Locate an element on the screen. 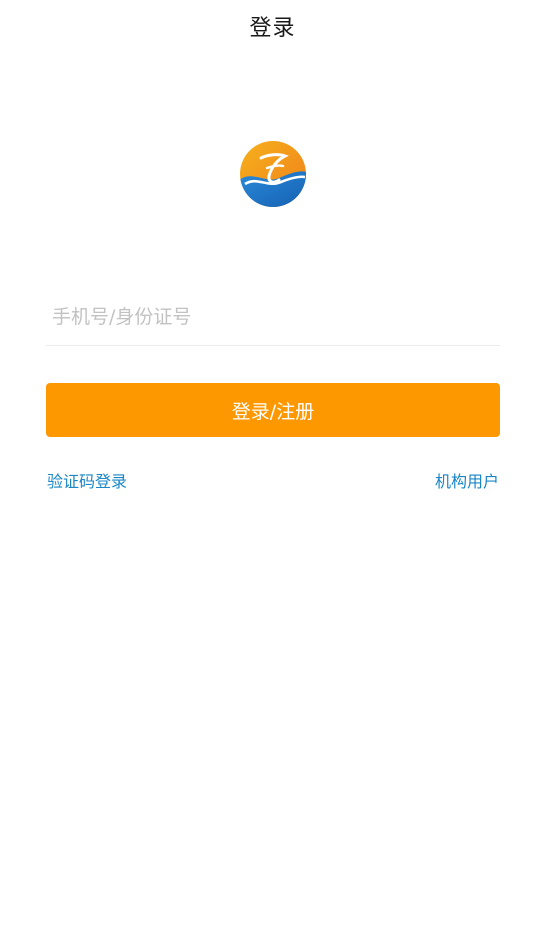 The image size is (545, 943). org-user-link: 机构用户 is located at coordinates (467, 482).